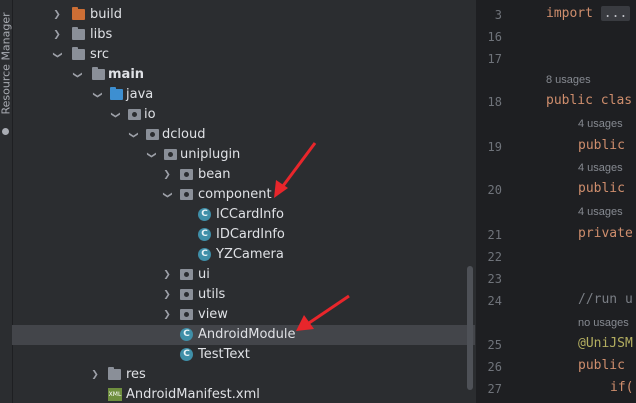 Image resolution: width=636 pixels, height=403 pixels. Describe the element at coordinates (235, 194) in the screenshot. I see `tree-item-label: component` at that location.